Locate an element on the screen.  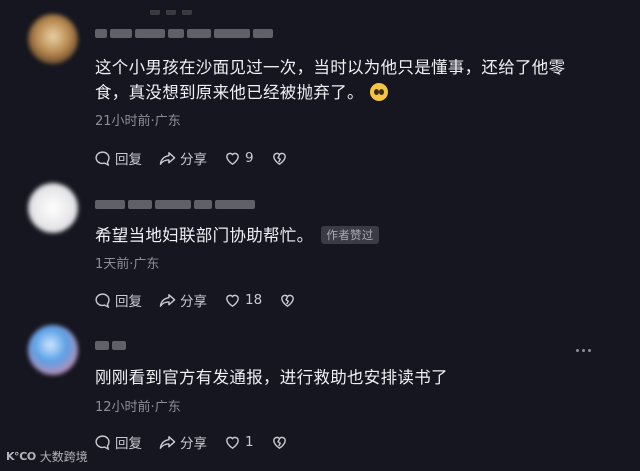
like-count: 1 is located at coordinates (249, 442).